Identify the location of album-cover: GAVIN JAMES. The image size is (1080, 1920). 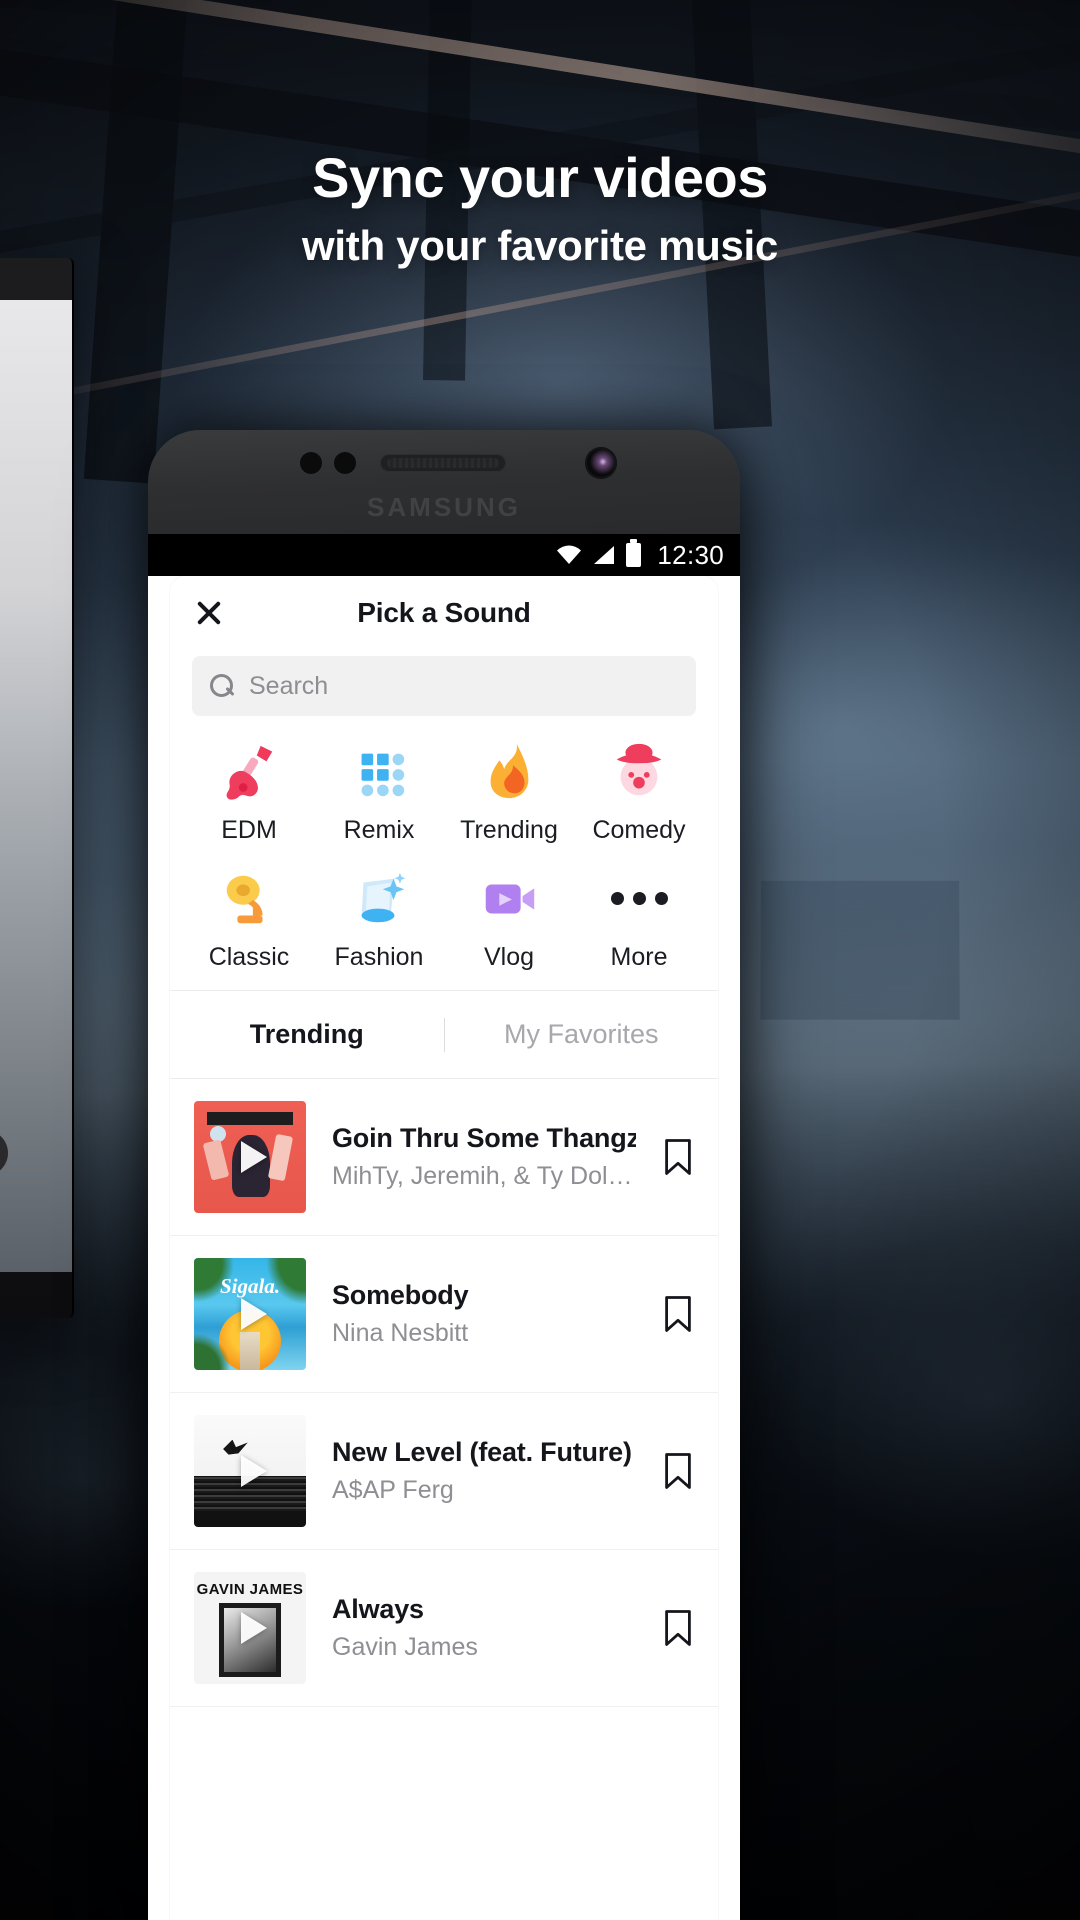
(250, 1628).